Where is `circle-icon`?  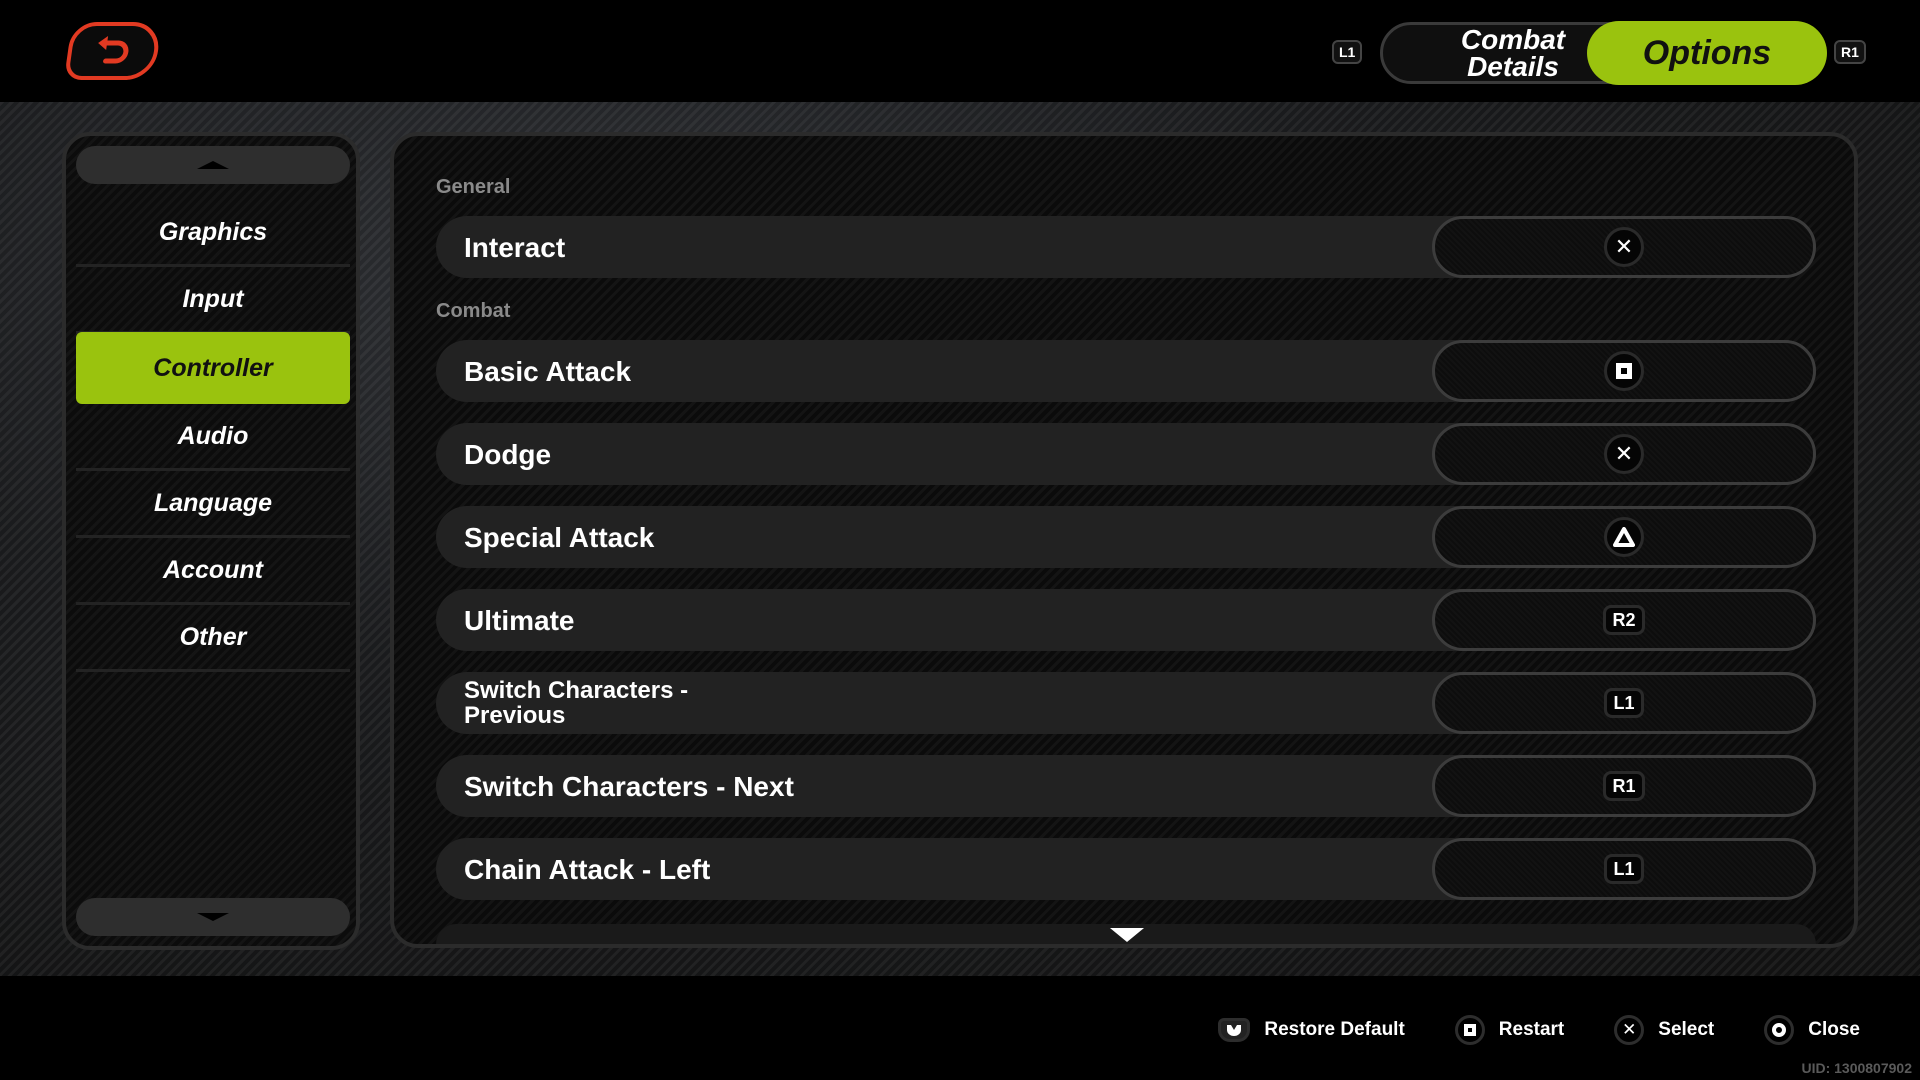 circle-icon is located at coordinates (1779, 1030).